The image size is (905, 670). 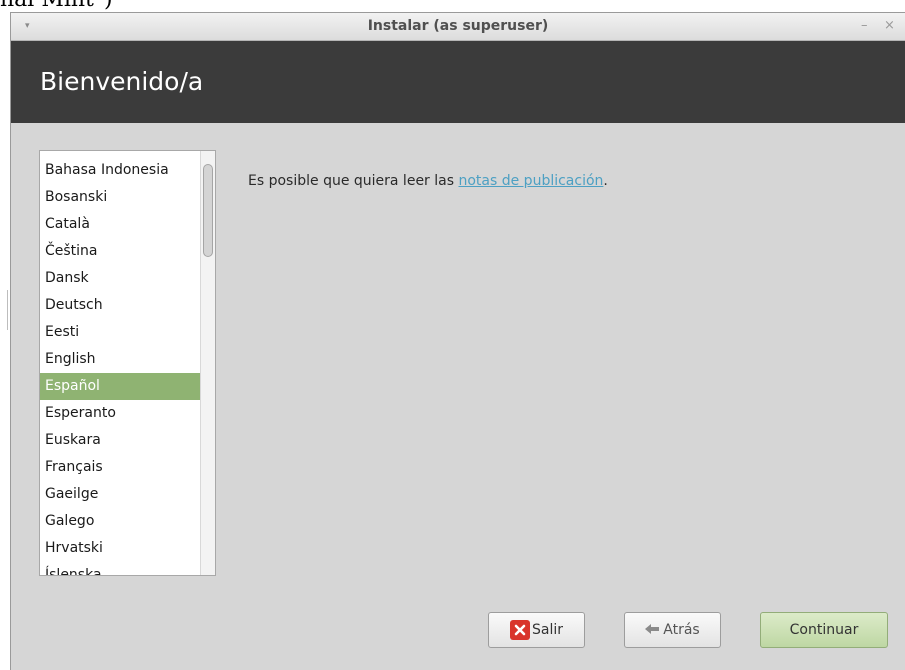 What do you see at coordinates (889, 25) in the screenshot?
I see `close-window-icon: ×` at bounding box center [889, 25].